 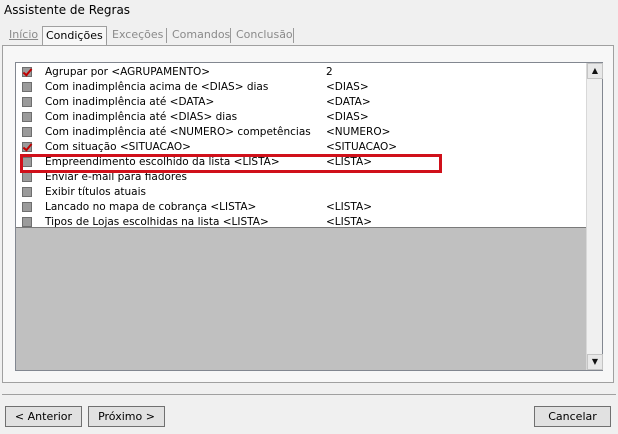 What do you see at coordinates (595, 71) in the screenshot?
I see `scroll-up-icon: ▲` at bounding box center [595, 71].